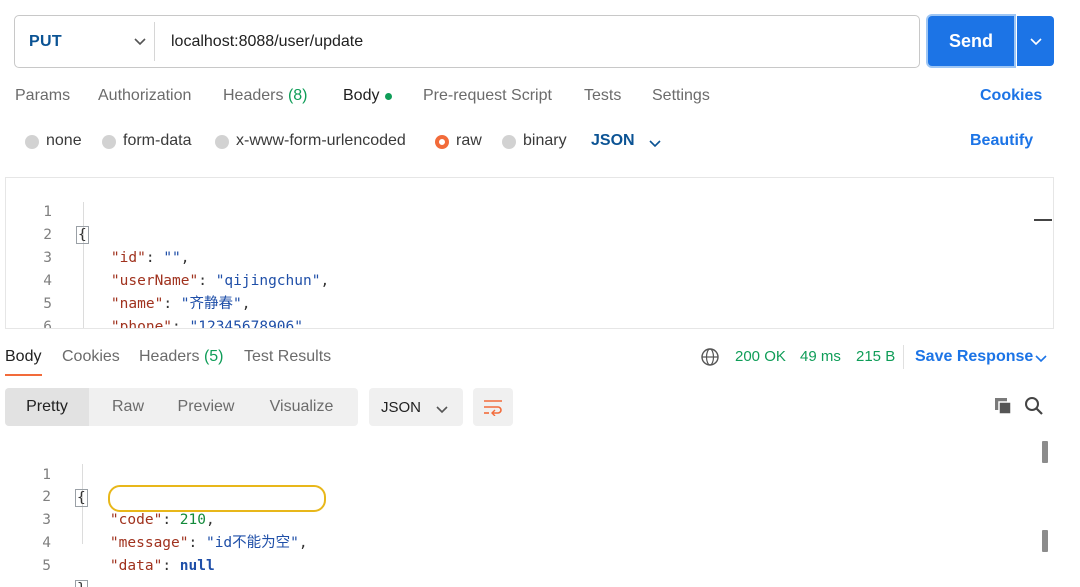  I want to click on radio-raw-label: raw, so click(469, 140).